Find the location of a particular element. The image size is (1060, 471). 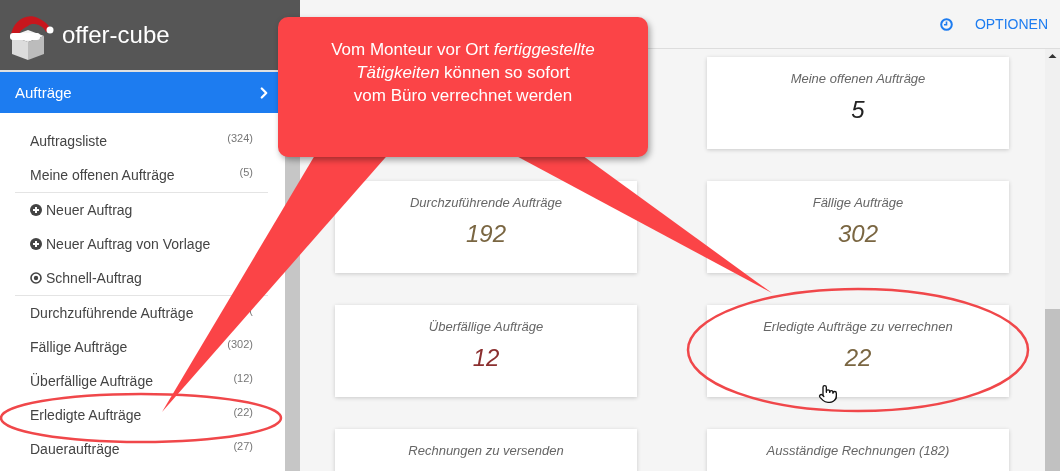

item-label: Fällige Aufträge is located at coordinates (79, 347).